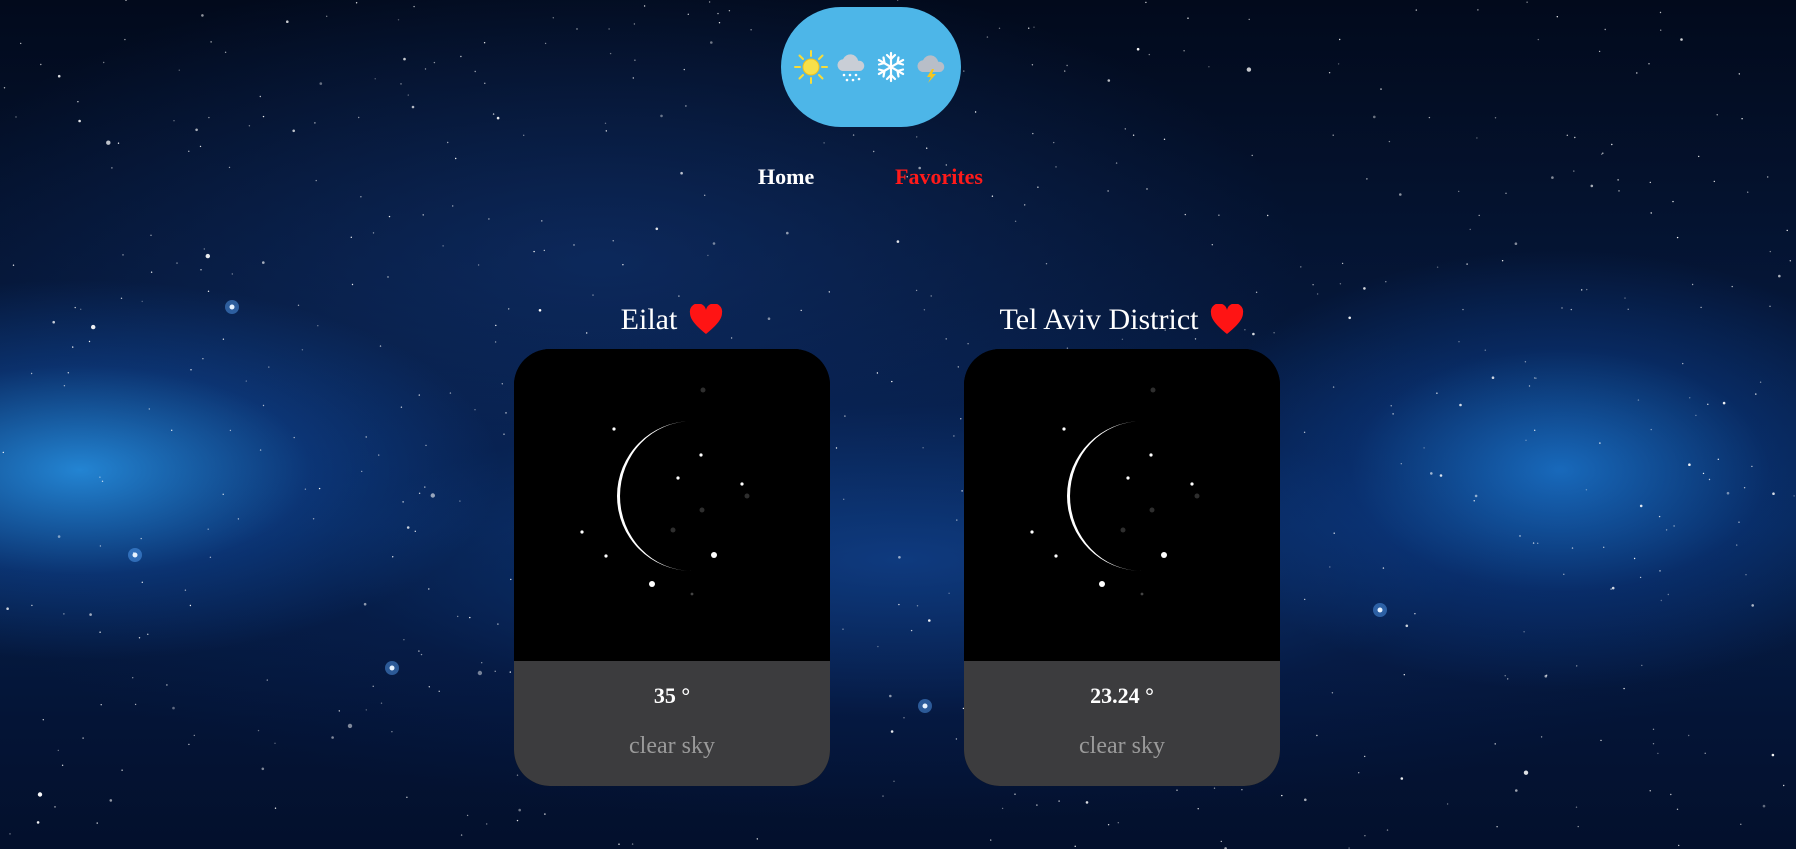  What do you see at coordinates (1122, 723) in the screenshot?
I see `weather-info: 23.24 ° clear sky` at bounding box center [1122, 723].